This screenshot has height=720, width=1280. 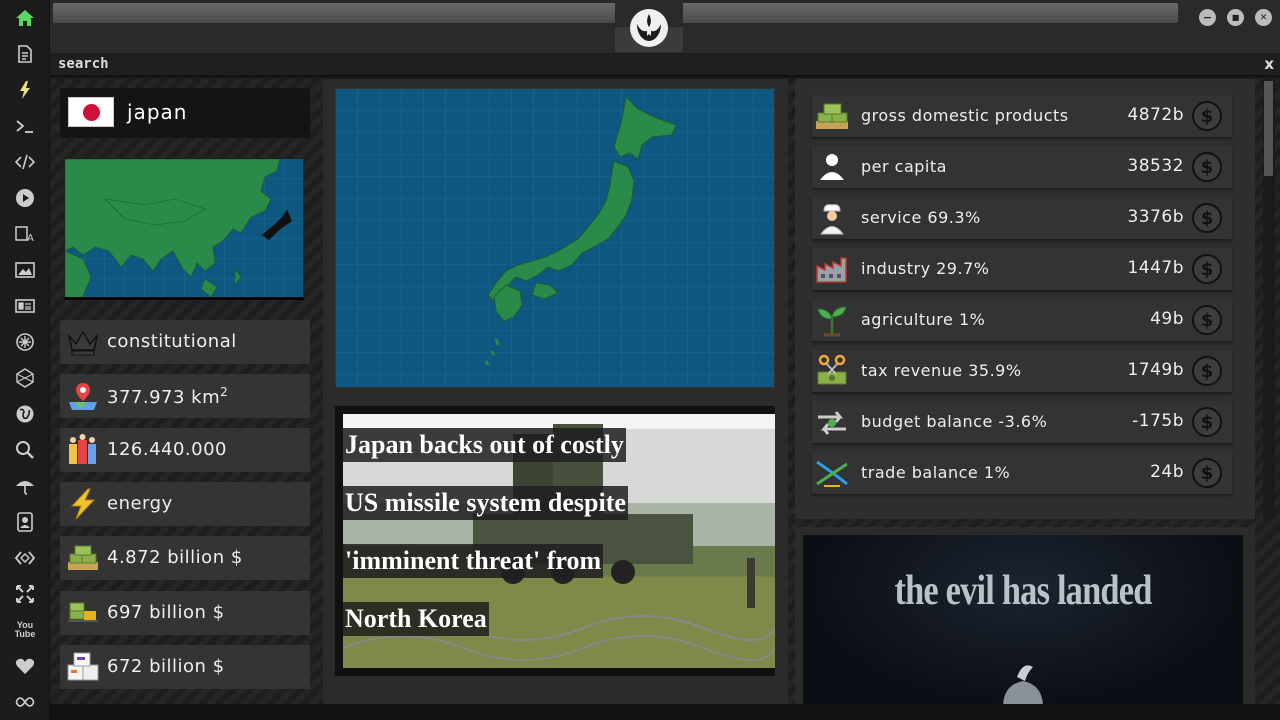 What do you see at coordinates (25, 306) in the screenshot?
I see `news-icon` at bounding box center [25, 306].